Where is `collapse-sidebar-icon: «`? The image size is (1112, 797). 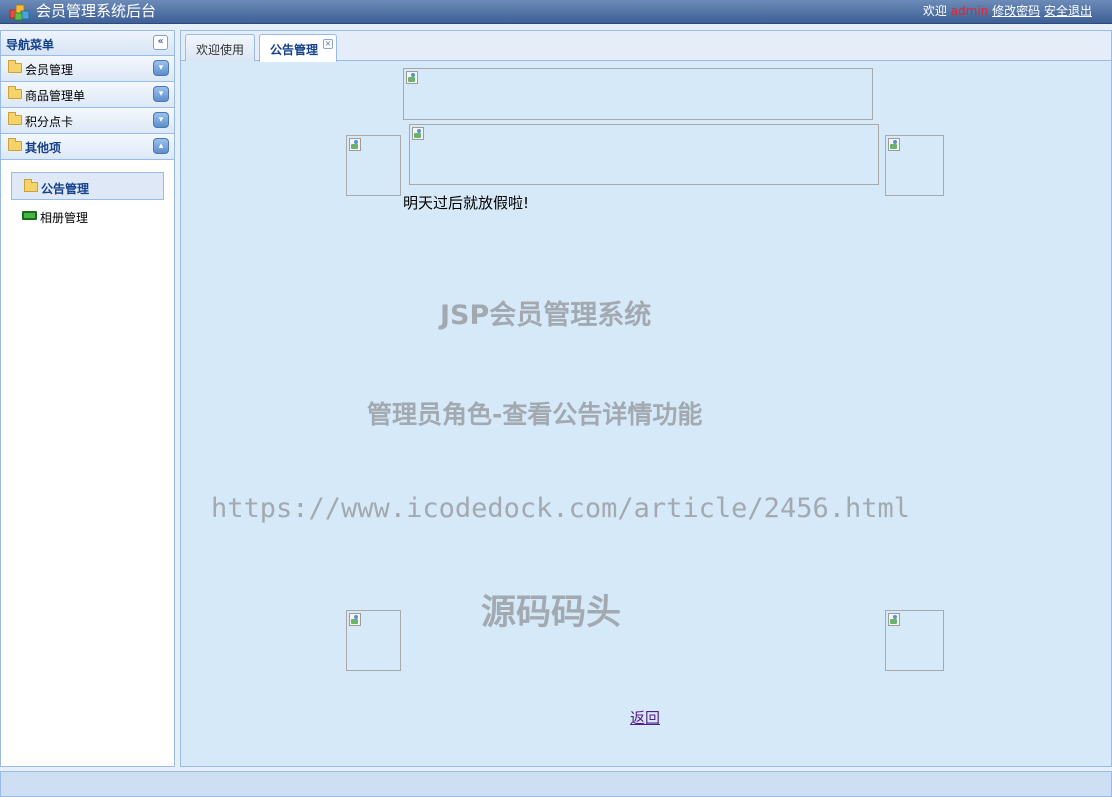
collapse-sidebar-icon: « is located at coordinates (160, 42).